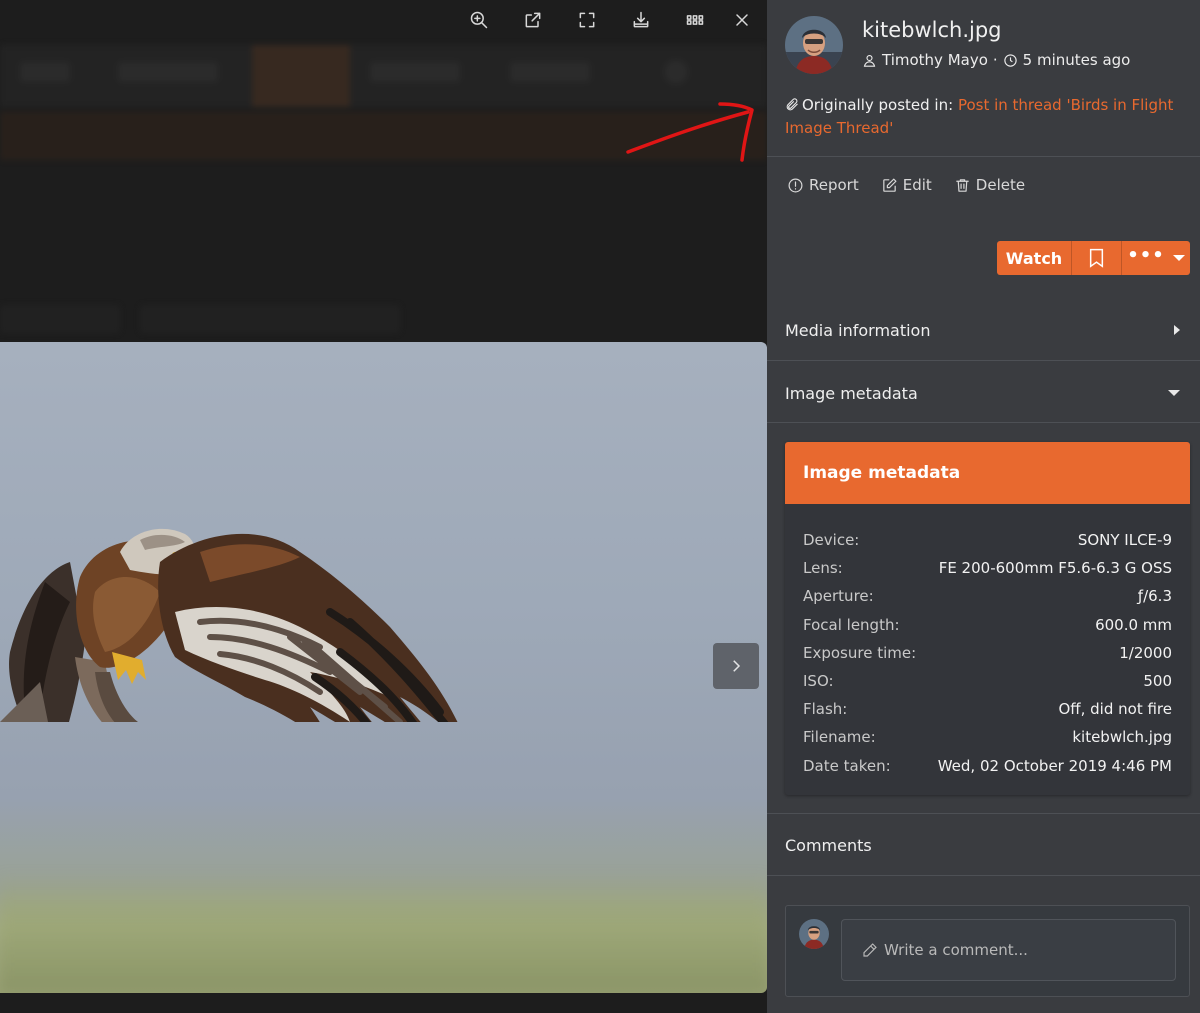 Image resolution: width=1200 pixels, height=1013 pixels. Describe the element at coordinates (984, 330) in the screenshot. I see `media-information-toggle: Media information` at that location.